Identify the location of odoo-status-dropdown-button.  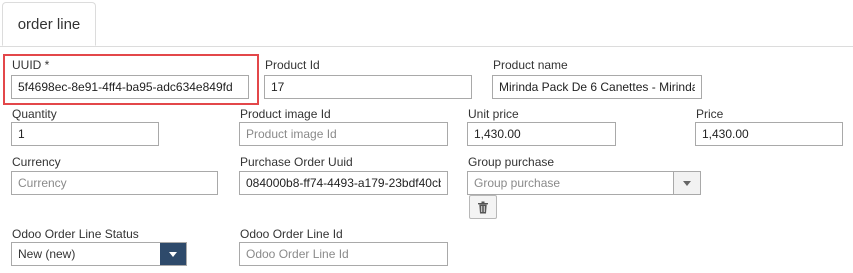
(173, 254).